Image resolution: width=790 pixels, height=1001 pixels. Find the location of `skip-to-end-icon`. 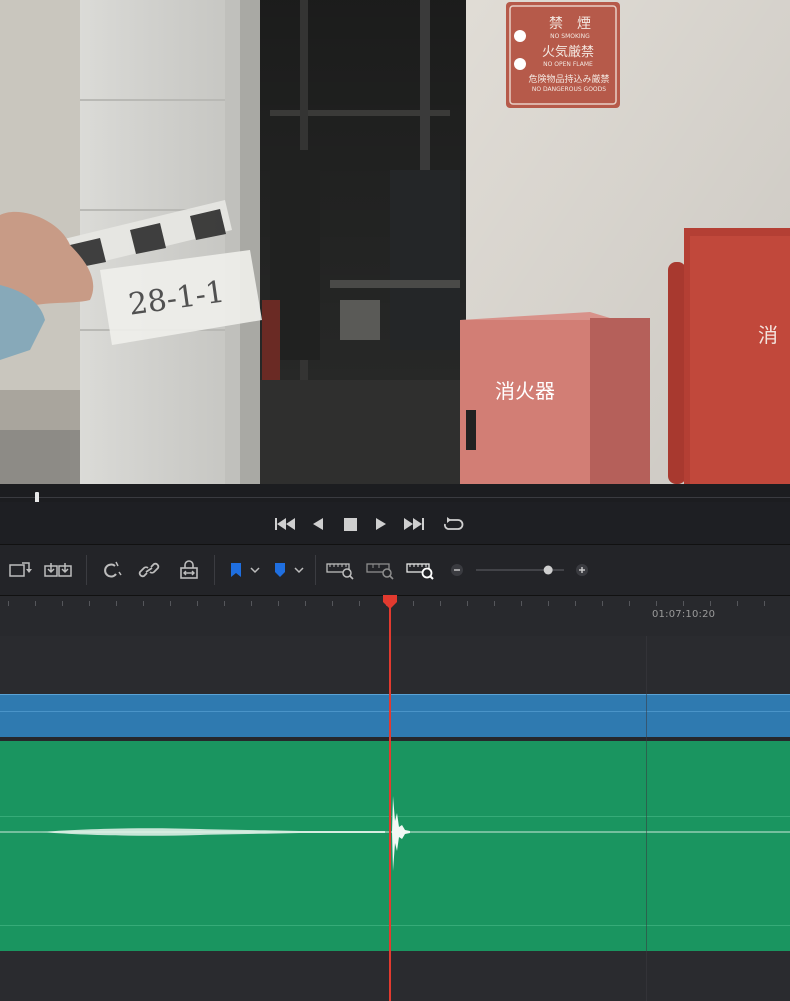

skip-to-end-icon is located at coordinates (414, 524).